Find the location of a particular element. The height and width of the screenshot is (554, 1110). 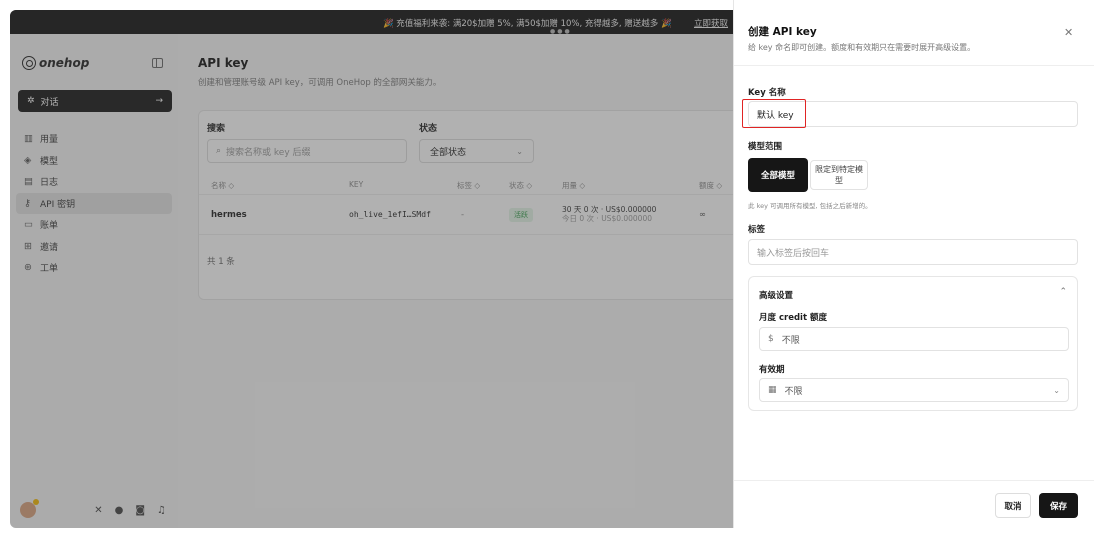

dollar-icon: $ is located at coordinates (771, 339).